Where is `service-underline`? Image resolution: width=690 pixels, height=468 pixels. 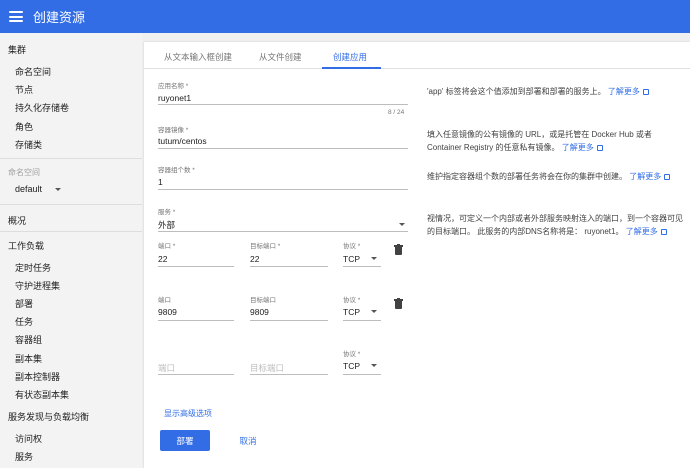
service-underline is located at coordinates (283, 231).